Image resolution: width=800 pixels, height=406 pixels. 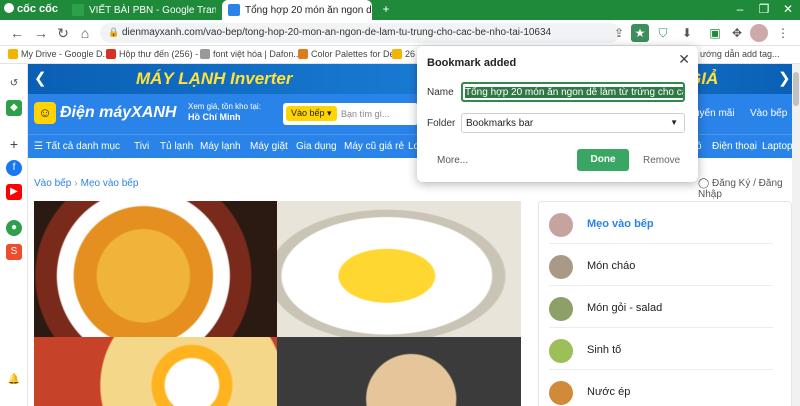 What do you see at coordinates (674, 122) in the screenshot?
I see `chevron-down-icon: ▼` at bounding box center [674, 122].